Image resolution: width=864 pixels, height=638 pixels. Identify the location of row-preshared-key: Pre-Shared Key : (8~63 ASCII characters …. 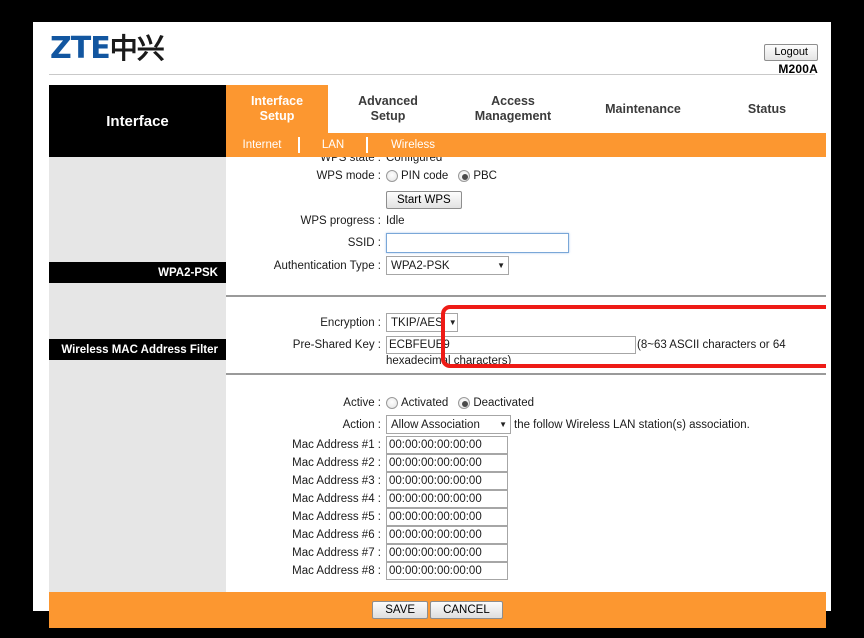
(526, 351).